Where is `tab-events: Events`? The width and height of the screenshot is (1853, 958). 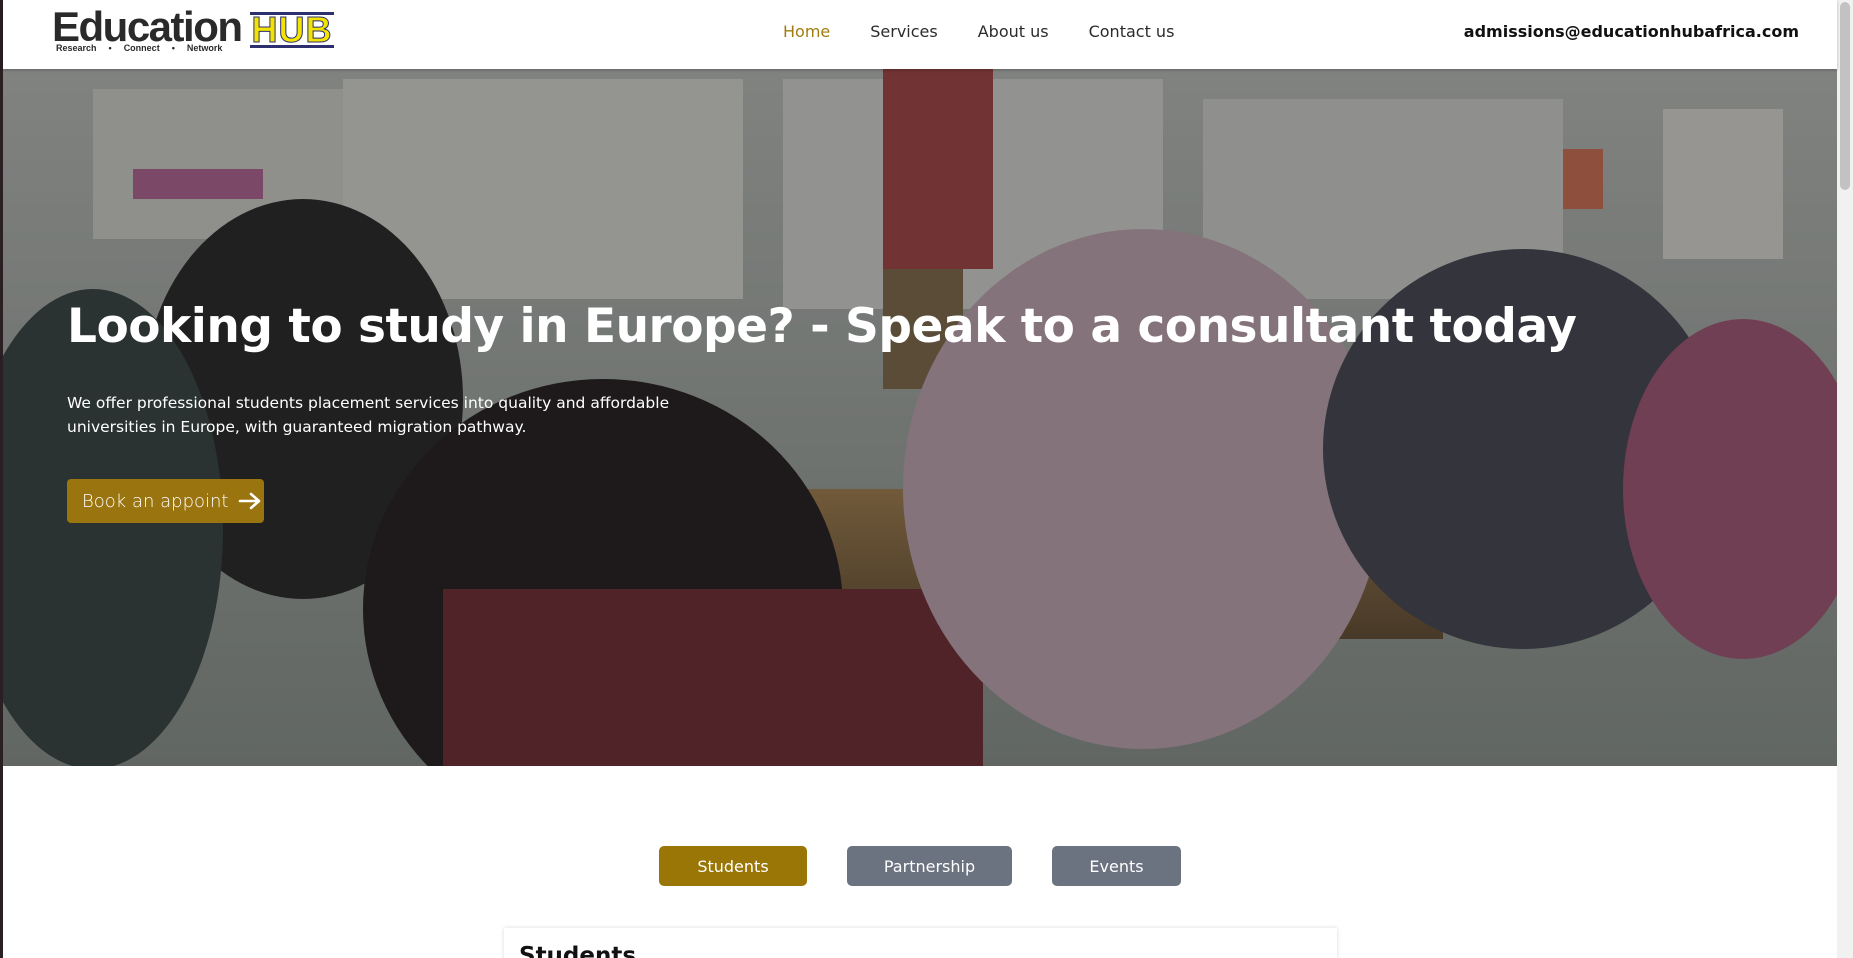
tab-events: Events is located at coordinates (1116, 866).